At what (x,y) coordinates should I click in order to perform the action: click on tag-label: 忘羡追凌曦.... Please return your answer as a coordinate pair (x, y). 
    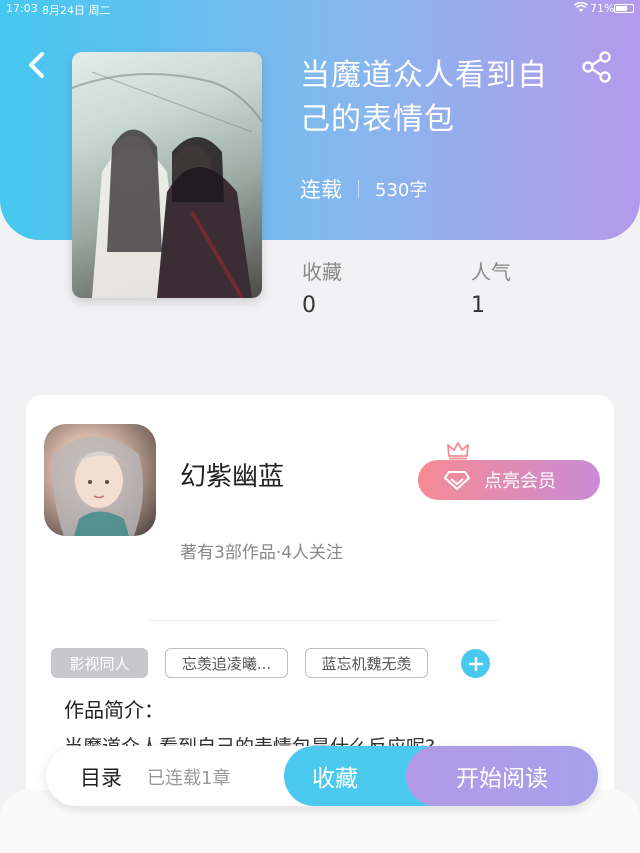
    Looking at the image, I should click on (226, 663).